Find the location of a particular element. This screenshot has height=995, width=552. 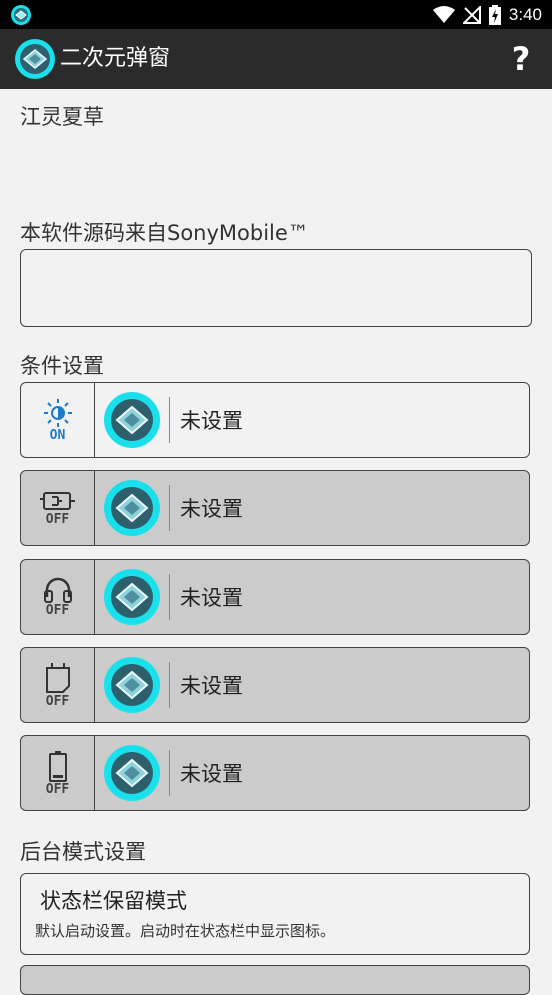

header-text: 江灵夏草 is located at coordinates (62, 117).